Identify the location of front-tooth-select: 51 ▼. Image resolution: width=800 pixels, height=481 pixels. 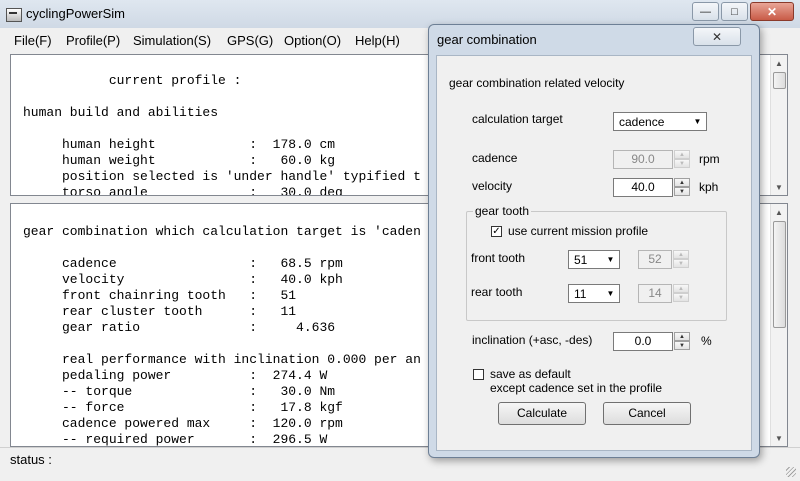
(594, 259).